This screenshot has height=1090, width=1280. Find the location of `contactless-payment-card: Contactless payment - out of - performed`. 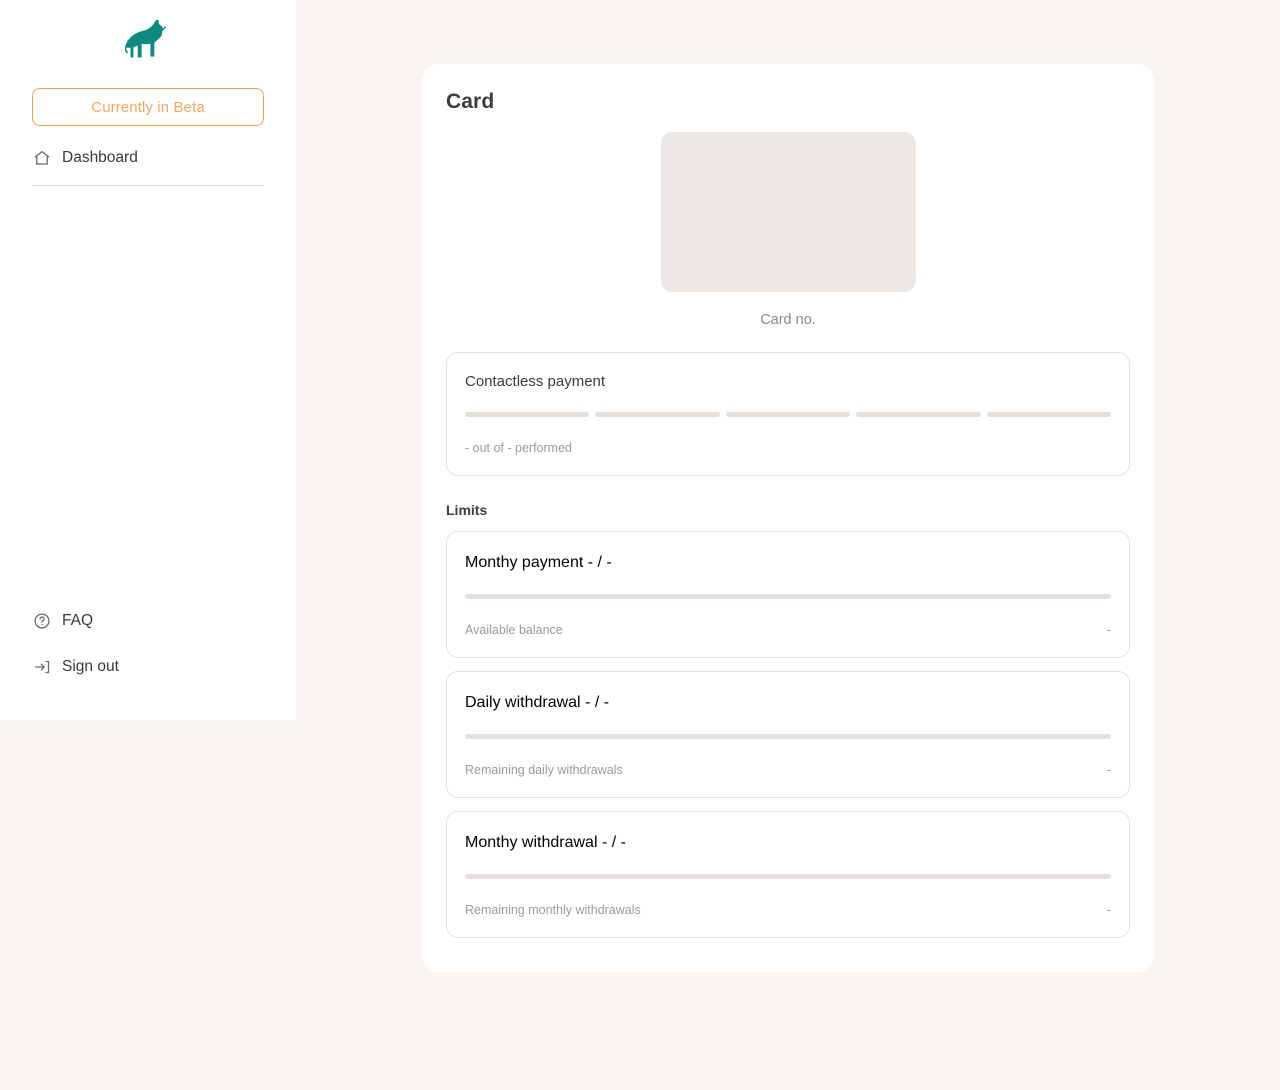

contactless-payment-card: Contactless payment - out of - performed is located at coordinates (788, 414).